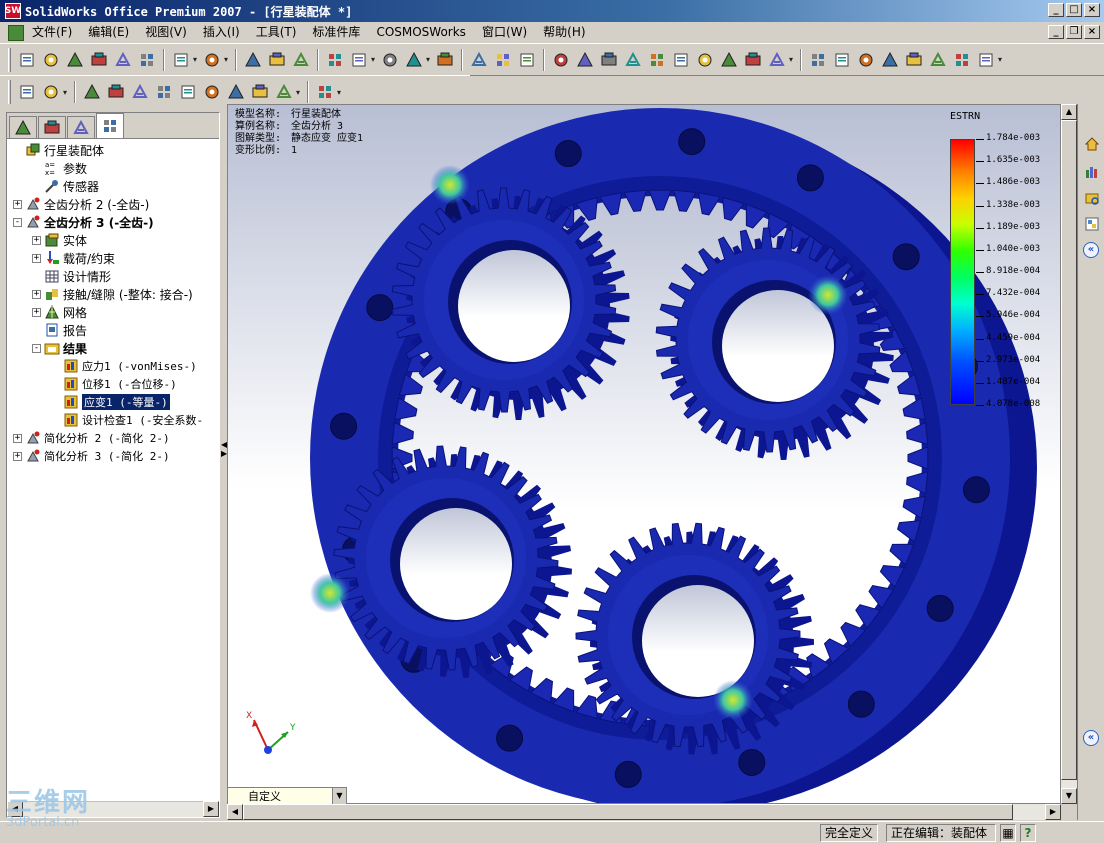  What do you see at coordinates (609, 60) in the screenshot?
I see `zoom-area-icon` at bounding box center [609, 60].